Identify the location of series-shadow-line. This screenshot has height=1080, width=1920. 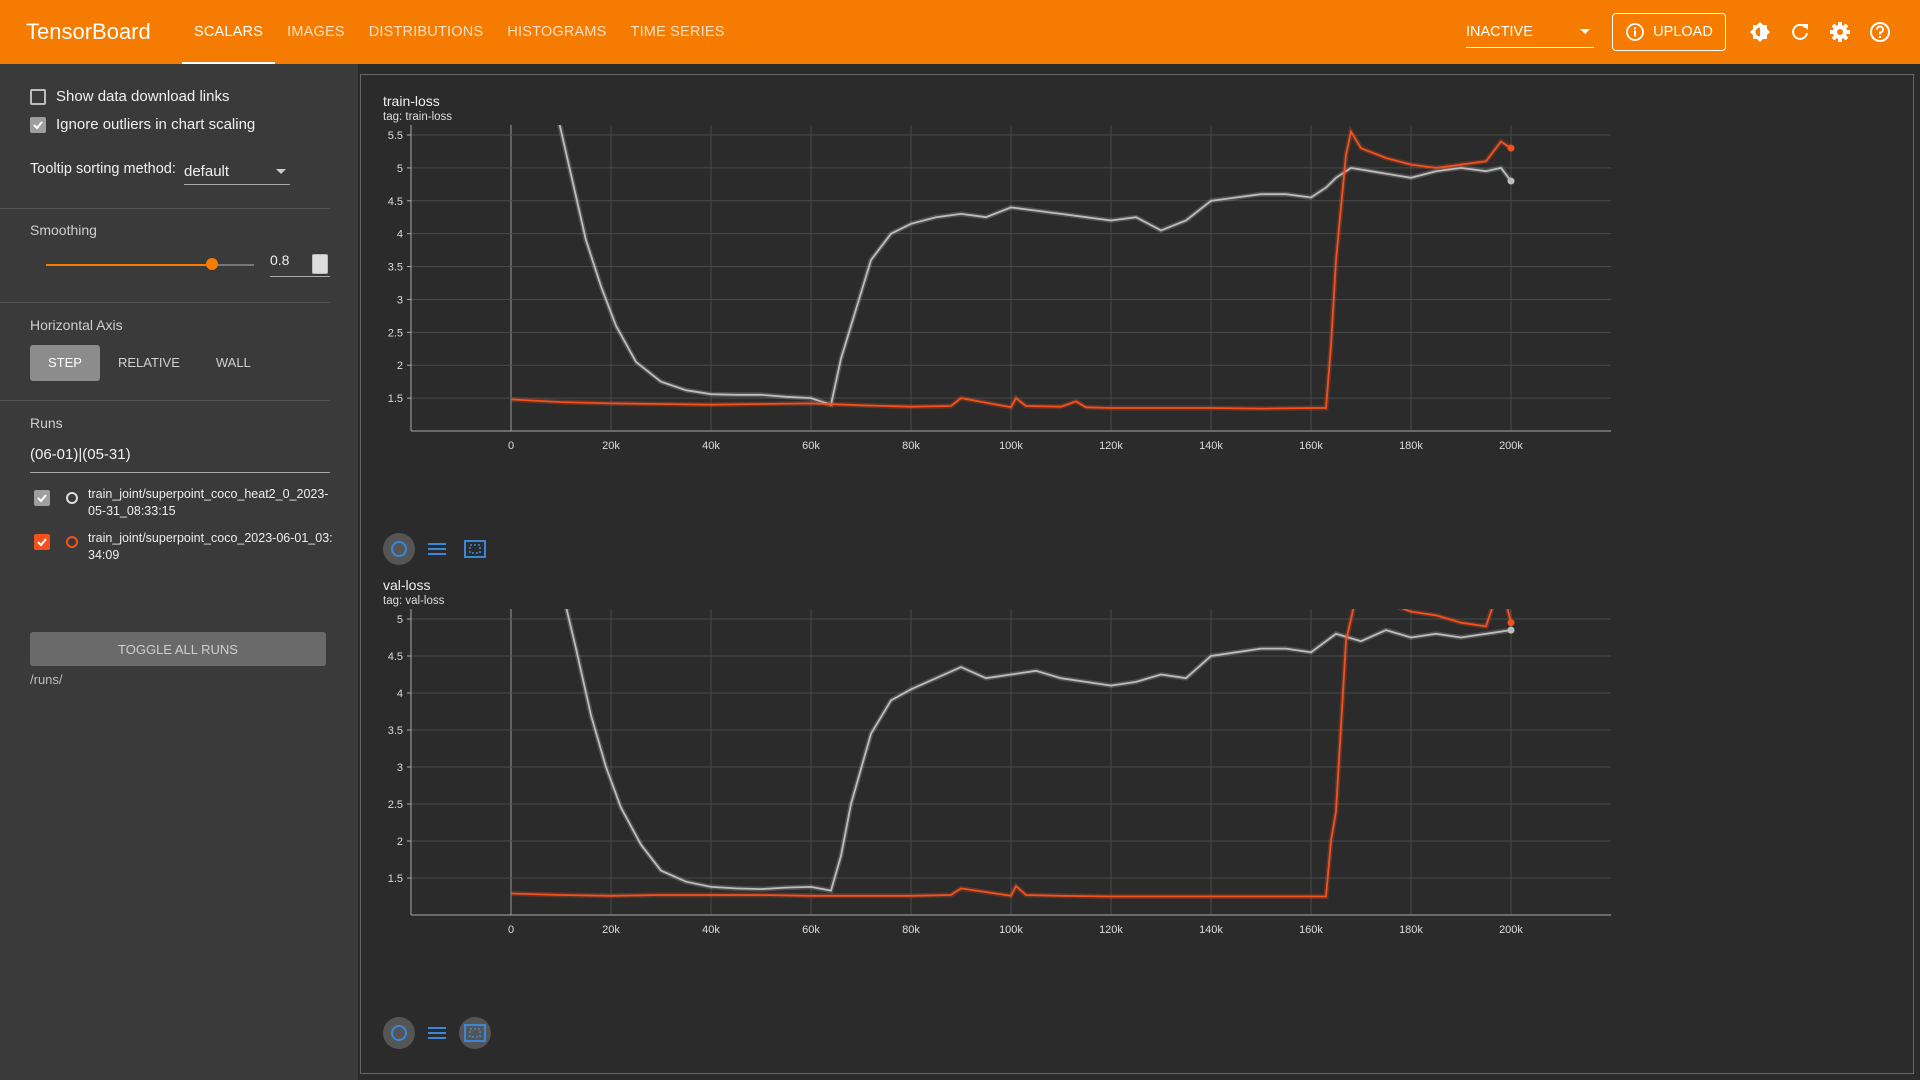
(1037, 751).